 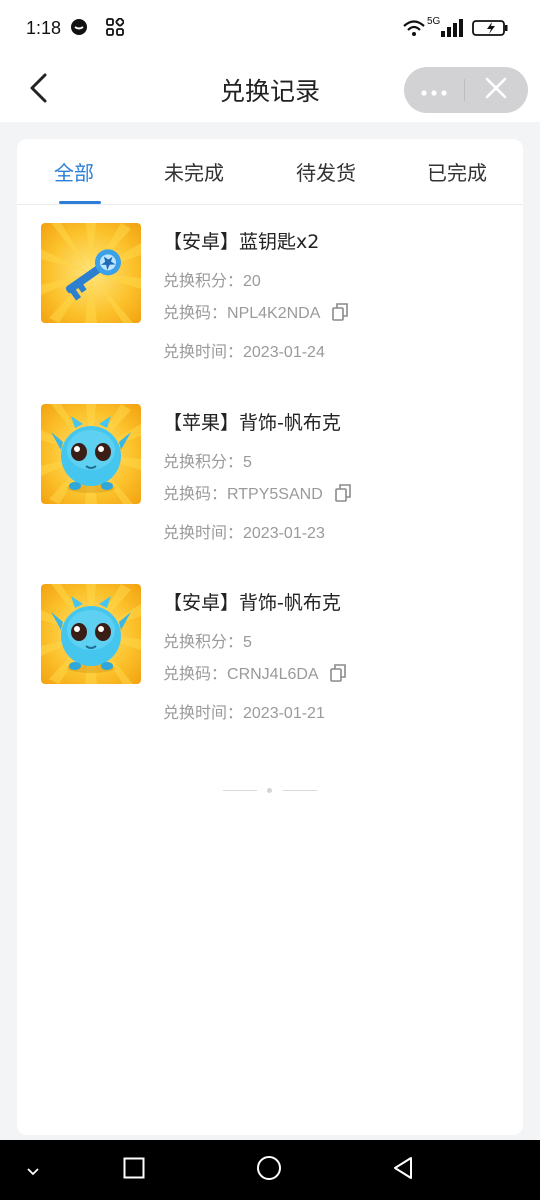 What do you see at coordinates (272, 674) in the screenshot?
I see `record-code: CRNJ4L6DA` at bounding box center [272, 674].